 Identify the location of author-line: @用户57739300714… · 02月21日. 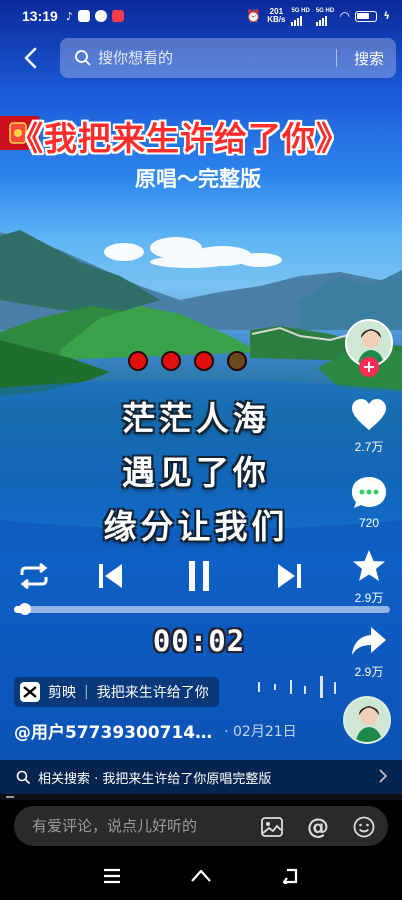
(155, 730).